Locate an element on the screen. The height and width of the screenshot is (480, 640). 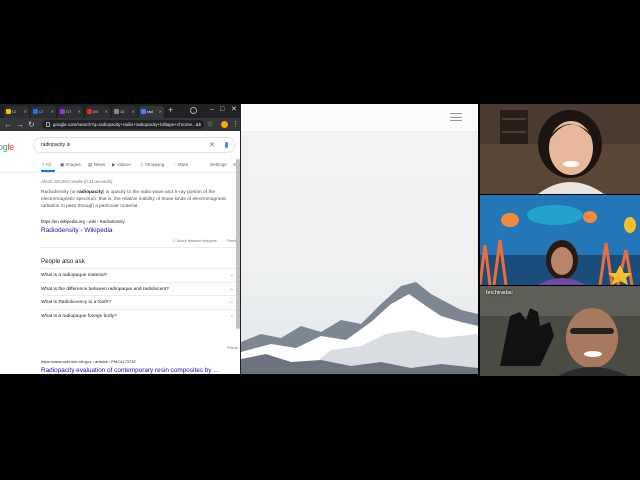
about-featured-snippets-link: ⓘ About featured snippets is located at coordinates (194, 241).